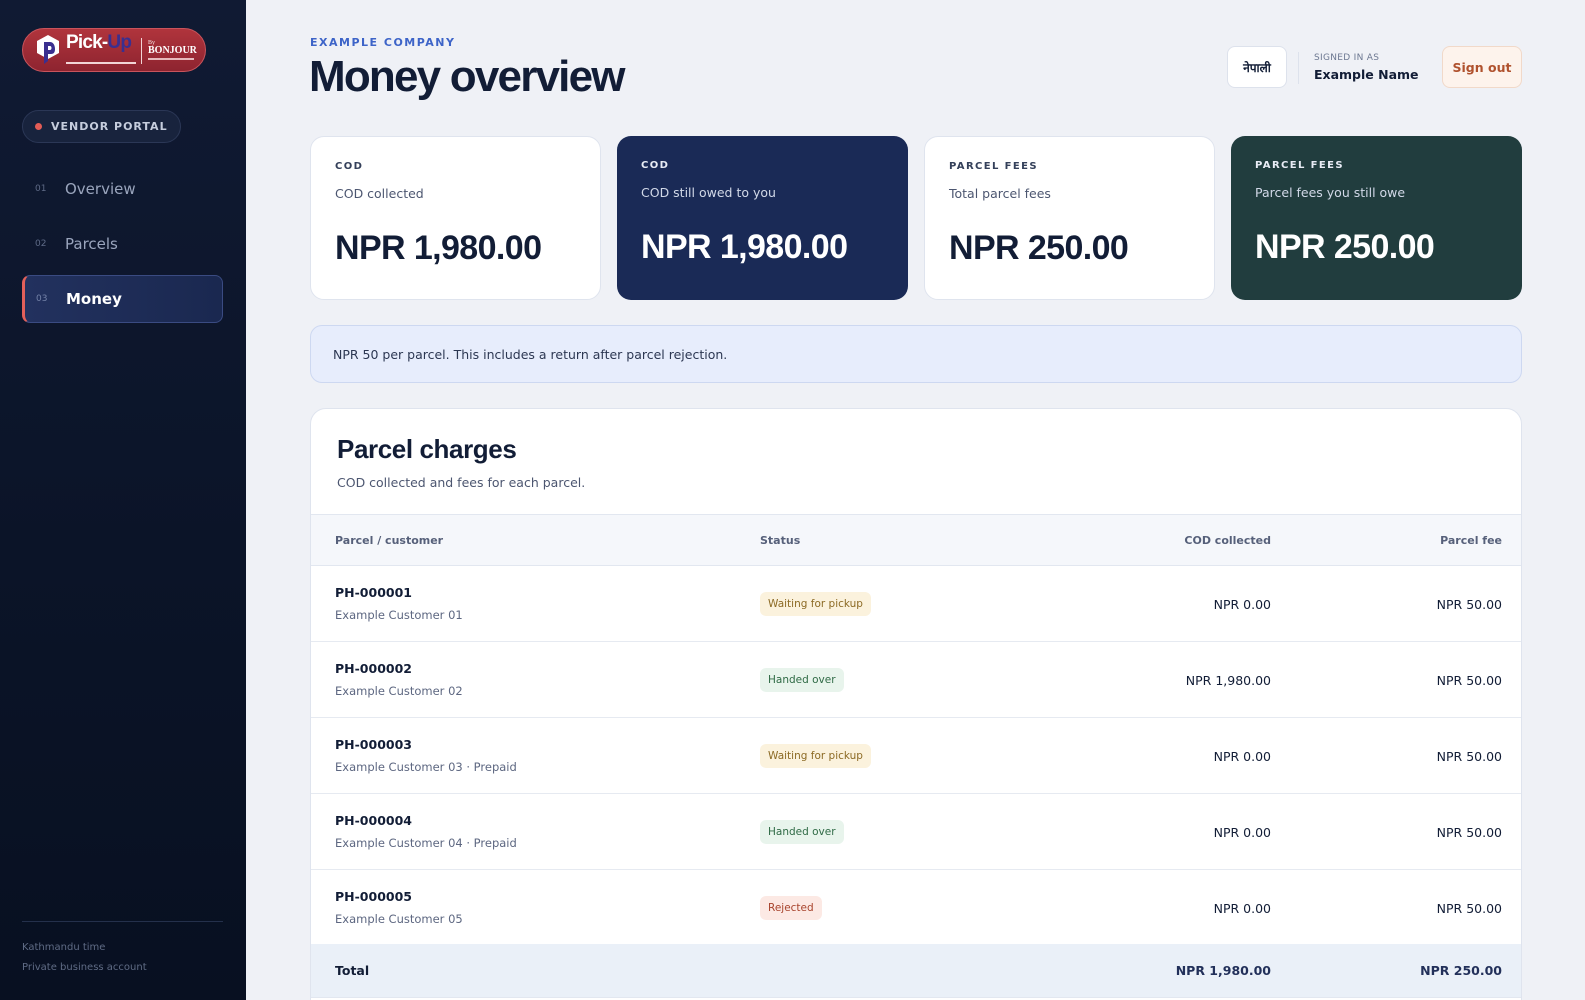 This screenshot has height=1000, width=1585. I want to click on customer-name: Example Customer 05, so click(399, 919).